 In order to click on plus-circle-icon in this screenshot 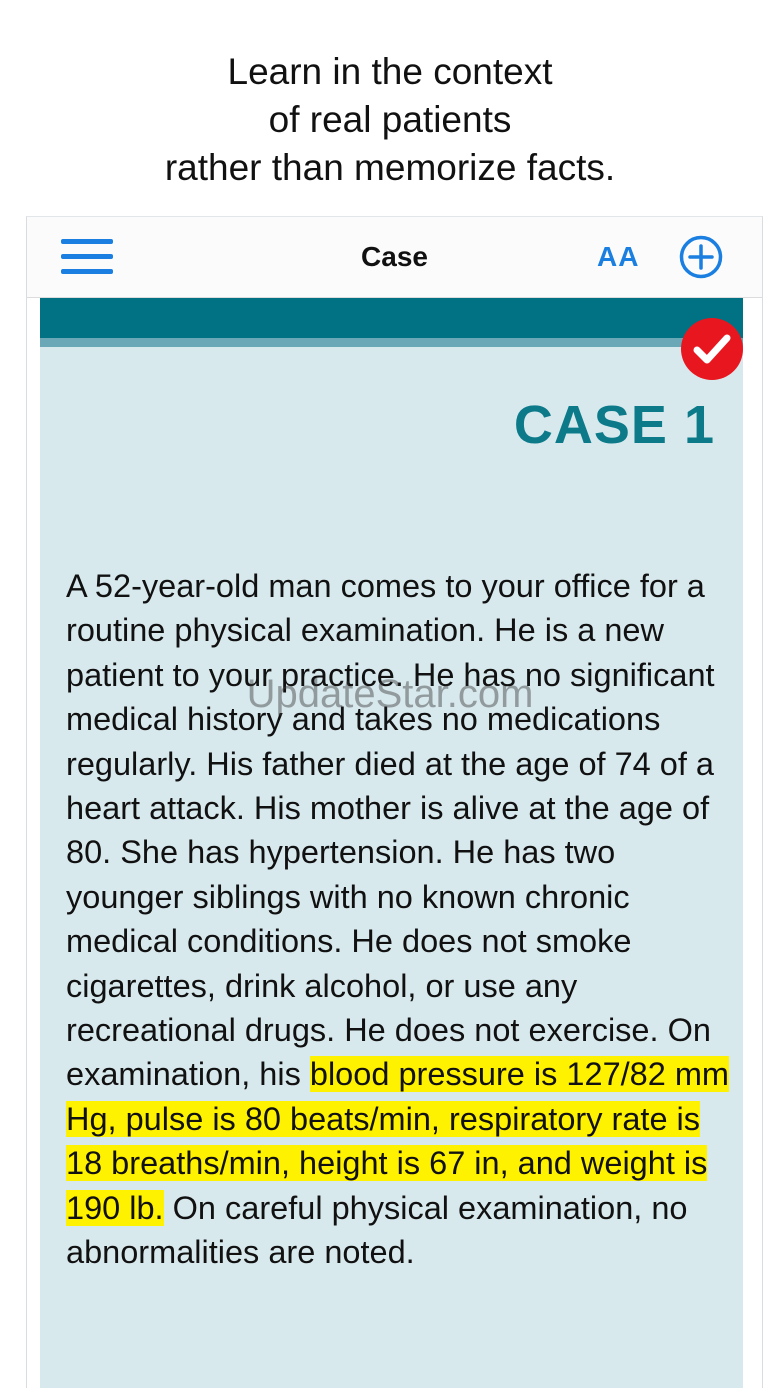, I will do `click(701, 257)`.